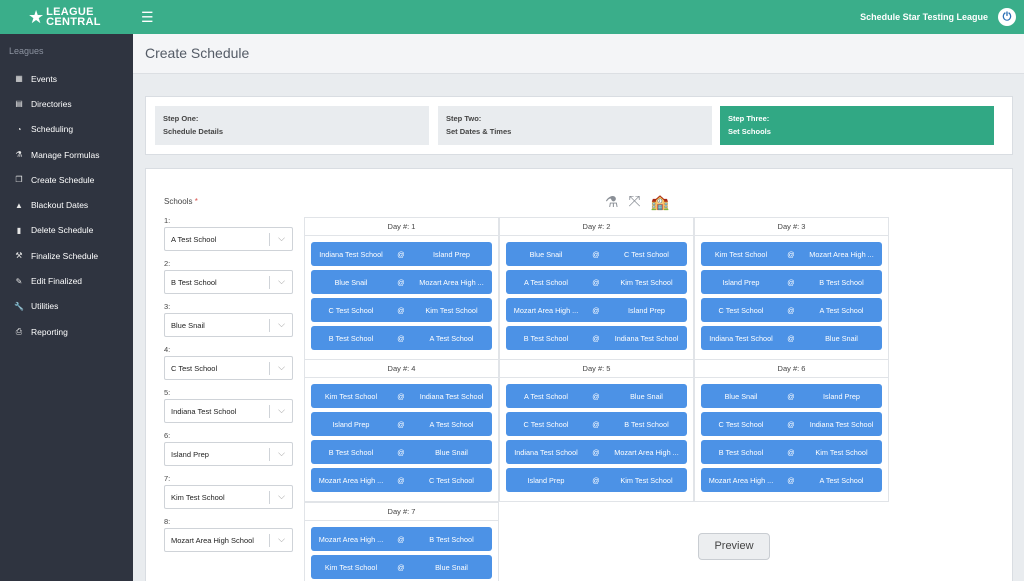 This screenshot has height=581, width=1024. I want to click on away-team: B Test School, so click(841, 282).